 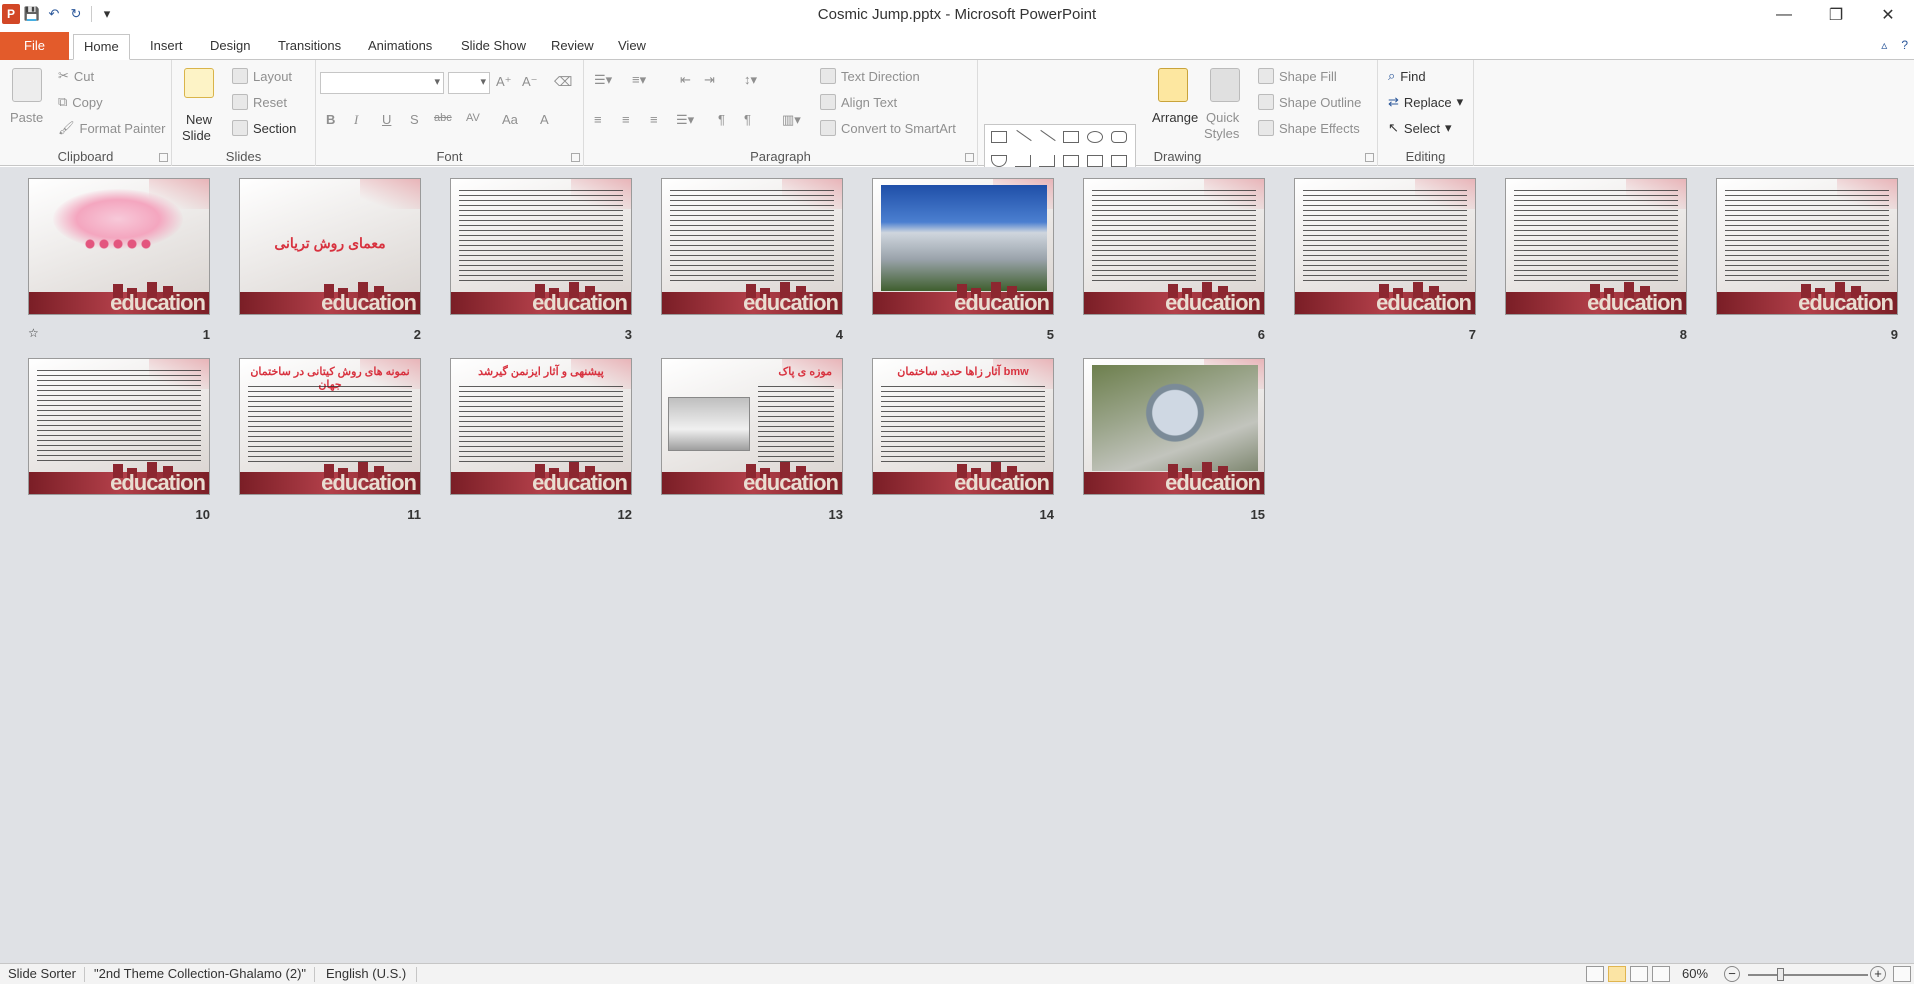 I want to click on reset-button: Reset, so click(x=259, y=102).